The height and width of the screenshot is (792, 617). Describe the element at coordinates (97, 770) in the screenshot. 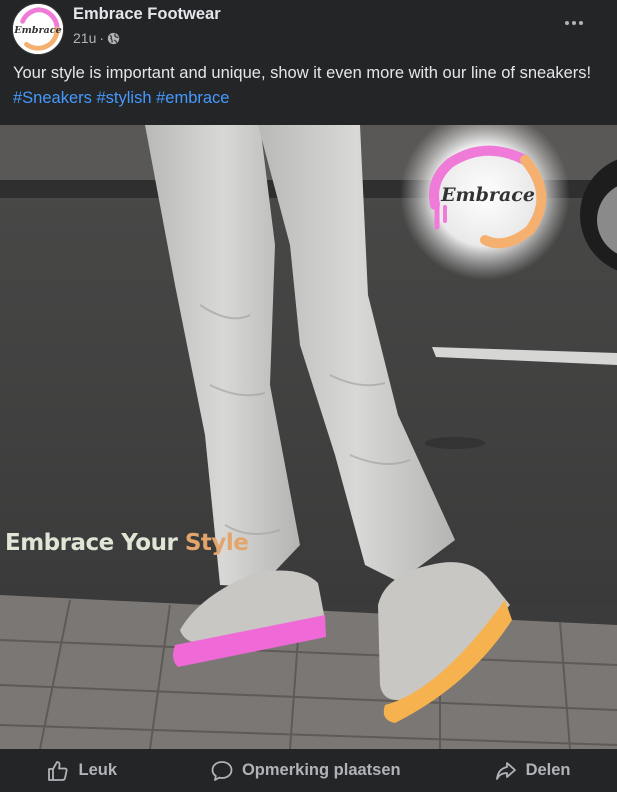

I see `like-label: Leuk` at that location.